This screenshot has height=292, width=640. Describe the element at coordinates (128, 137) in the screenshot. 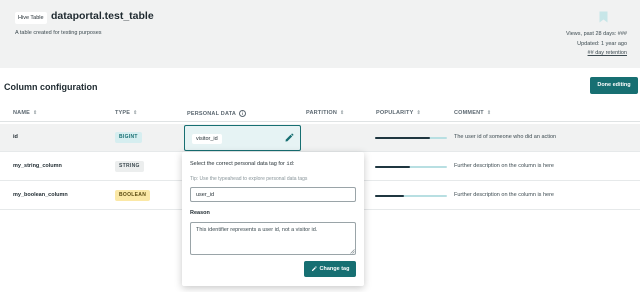

I see `type-tag: BIGINT` at that location.